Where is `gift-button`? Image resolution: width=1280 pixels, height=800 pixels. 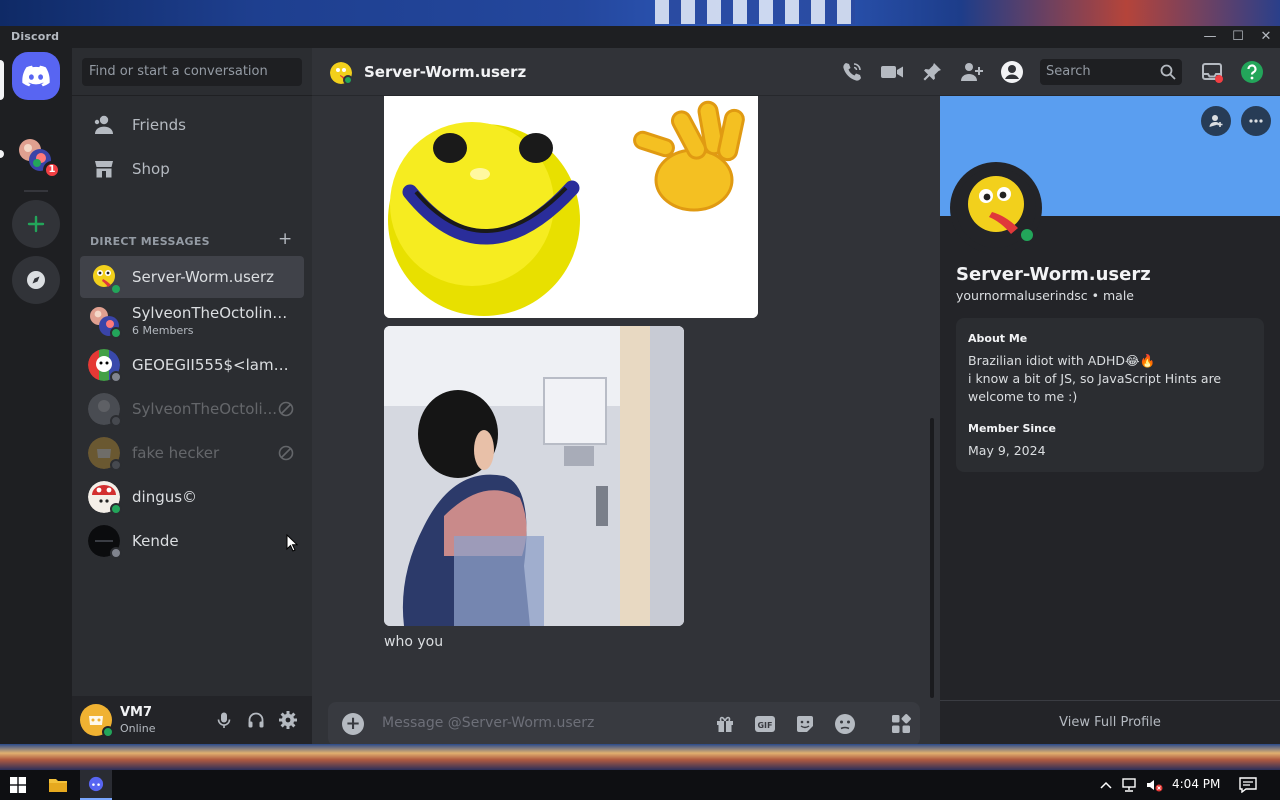
gift-button is located at coordinates (725, 724).